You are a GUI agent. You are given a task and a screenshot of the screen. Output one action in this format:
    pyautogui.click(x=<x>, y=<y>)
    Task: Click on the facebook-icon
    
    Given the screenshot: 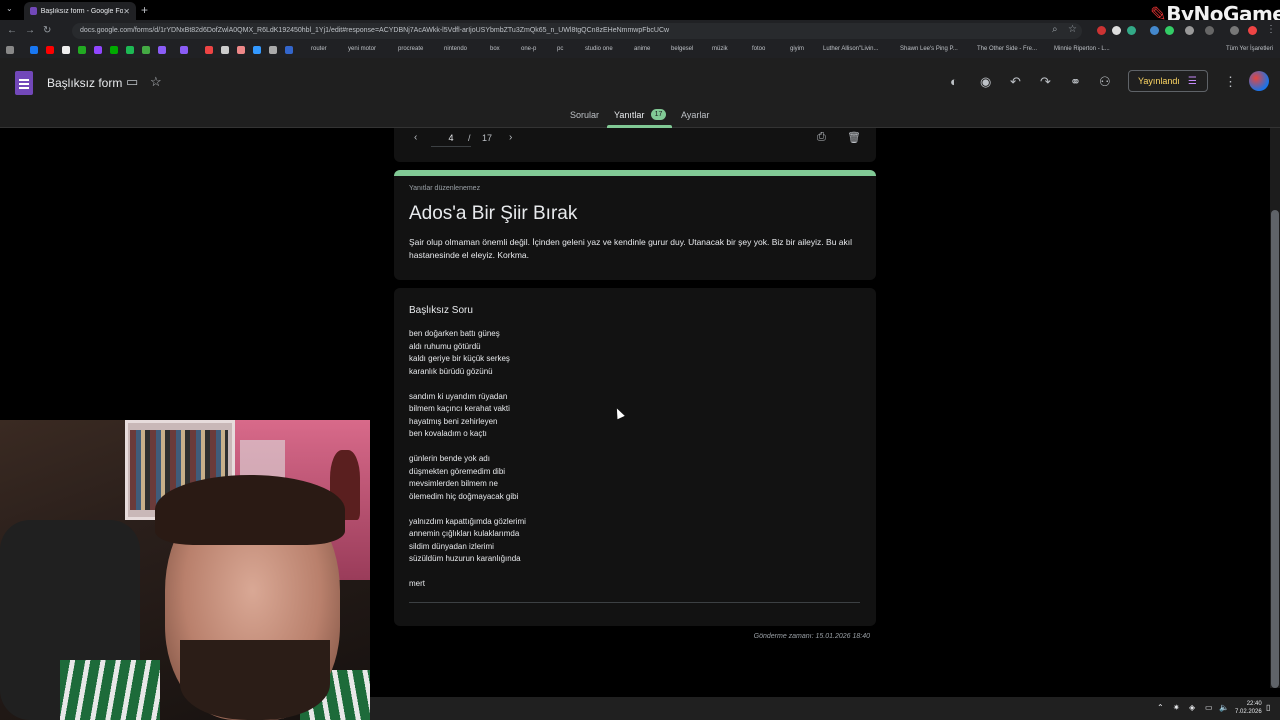 What is the action you would take?
    pyautogui.click(x=34, y=50)
    